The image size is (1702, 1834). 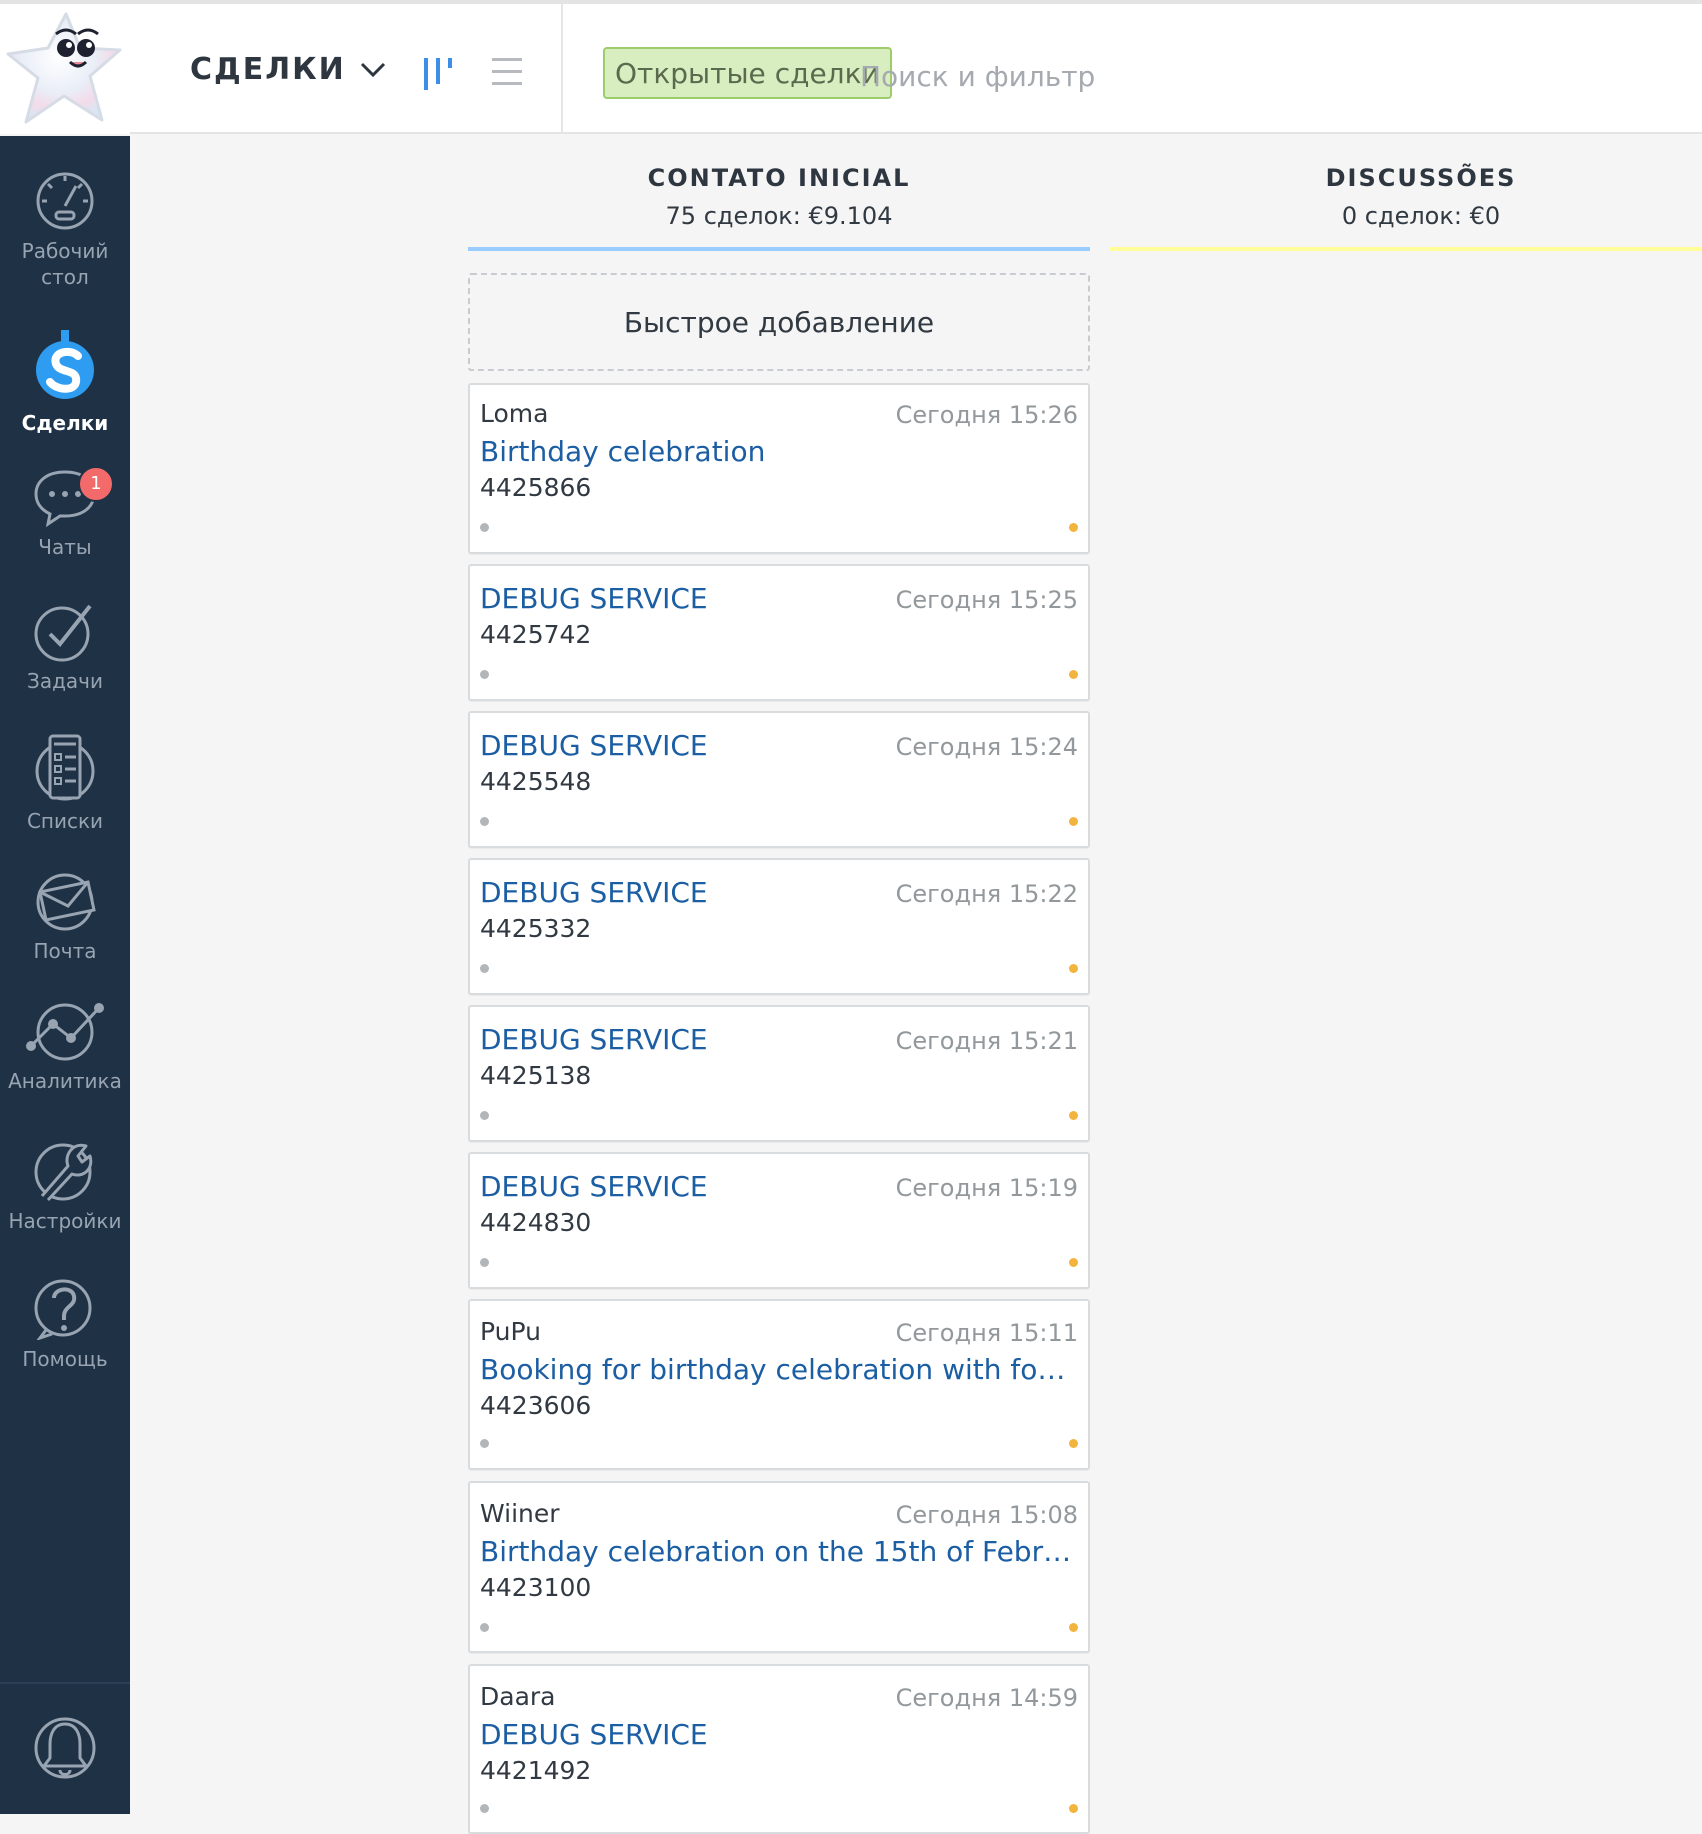 I want to click on sidebar-item-label: Задачи, so click(x=65, y=681).